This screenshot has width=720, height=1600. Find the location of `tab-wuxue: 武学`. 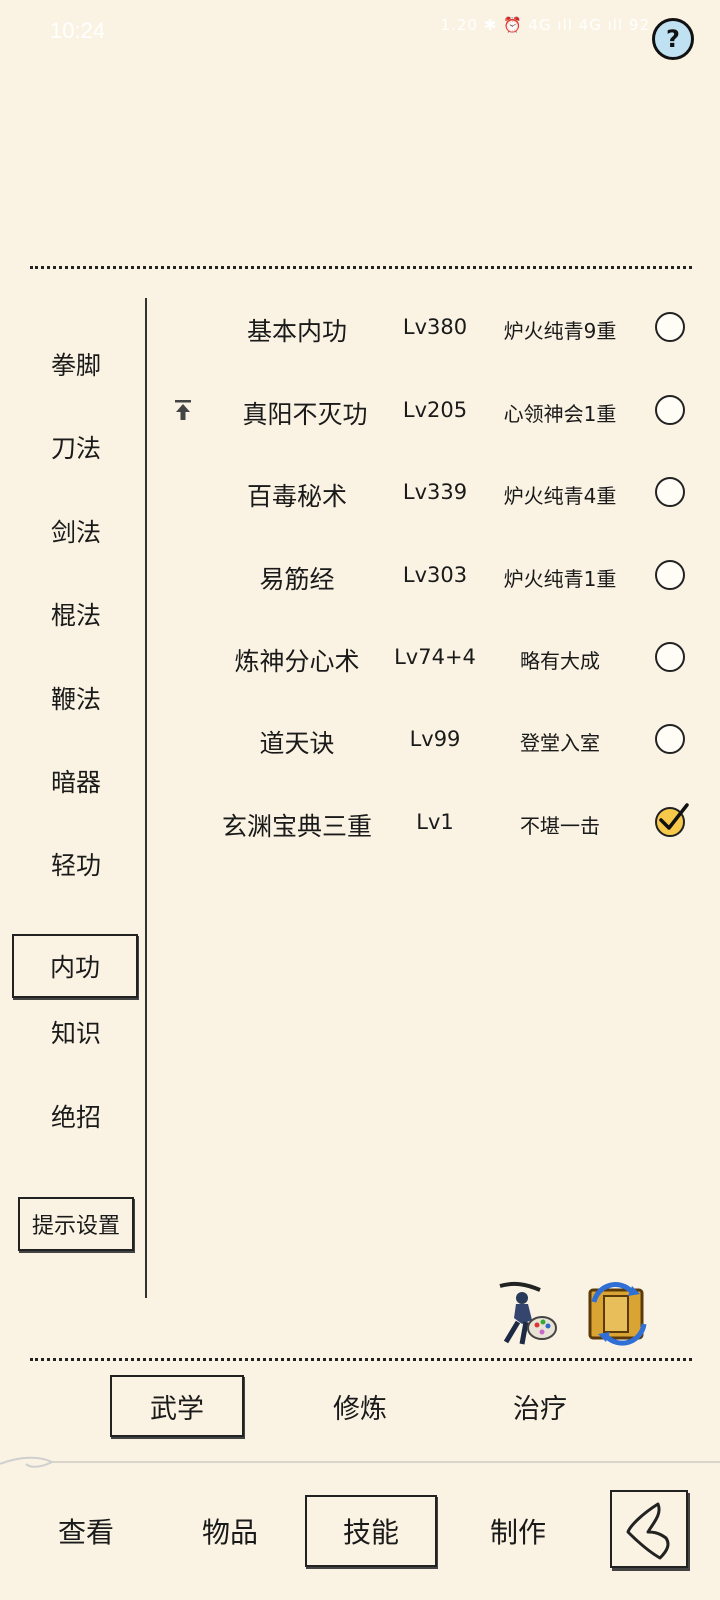

tab-wuxue: 武学 is located at coordinates (177, 1406).